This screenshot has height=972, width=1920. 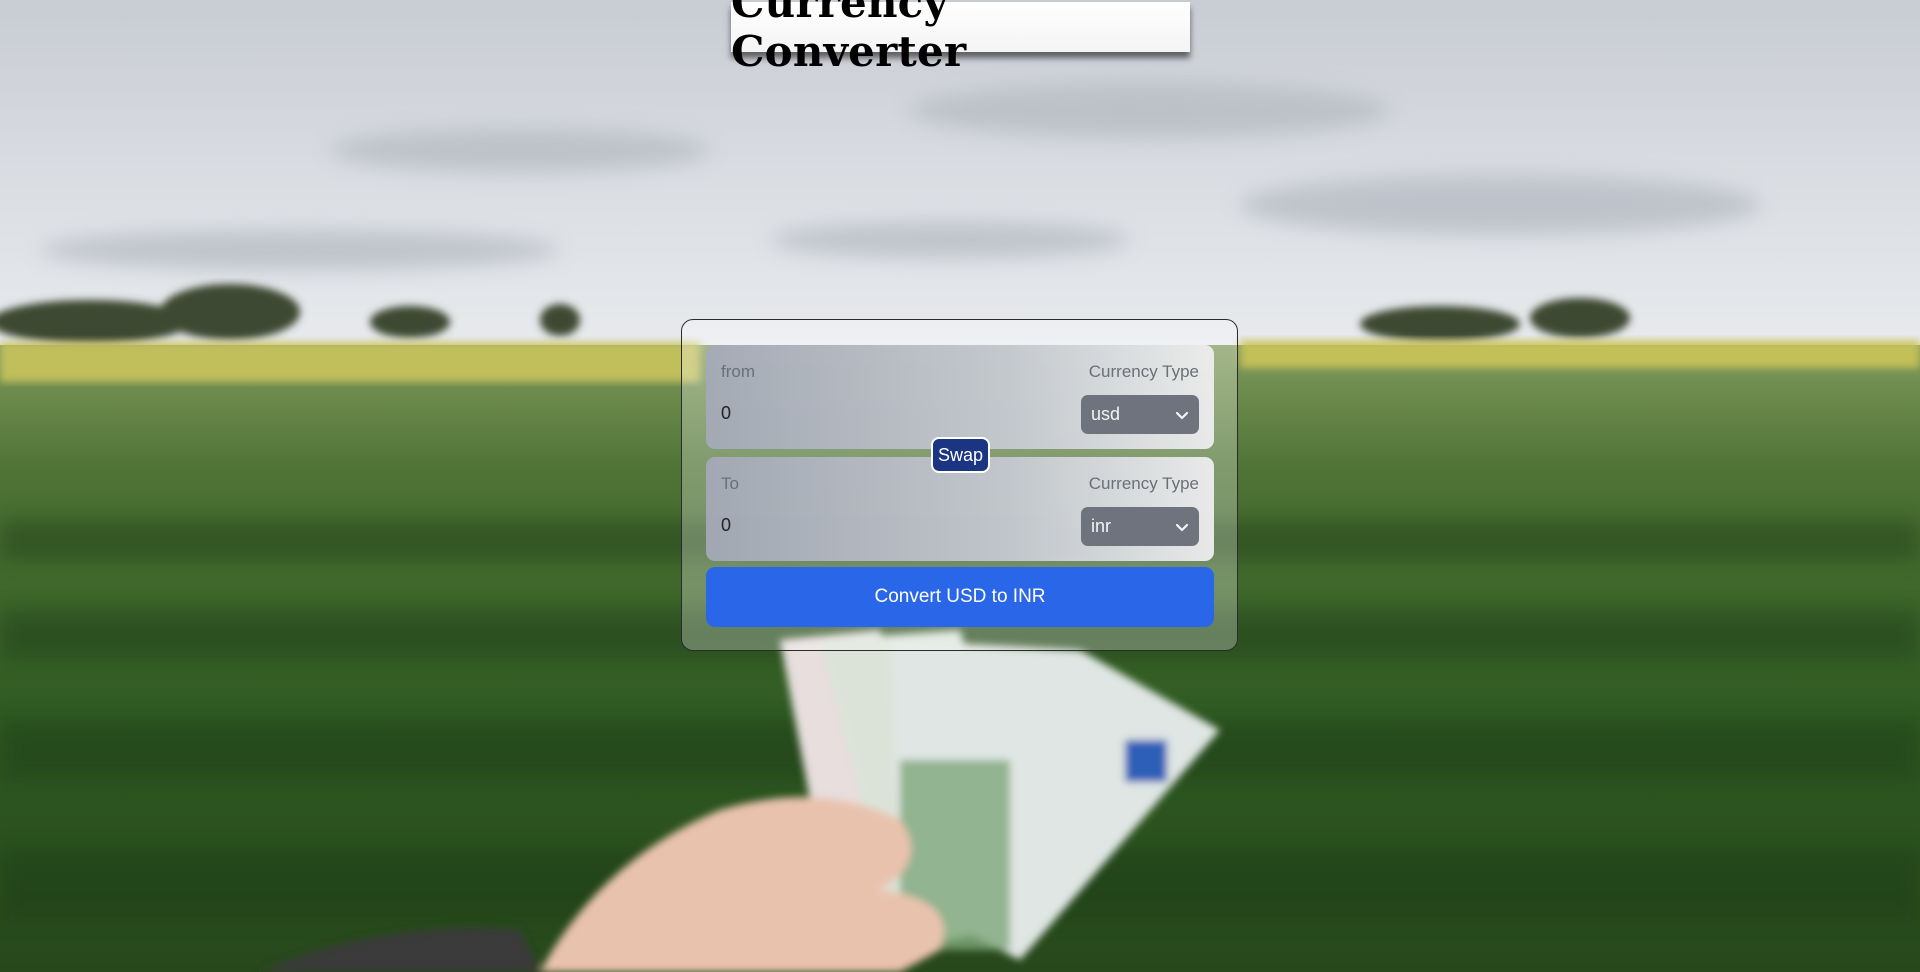 What do you see at coordinates (821, 413) in the screenshot?
I see `from-amount-input: 0` at bounding box center [821, 413].